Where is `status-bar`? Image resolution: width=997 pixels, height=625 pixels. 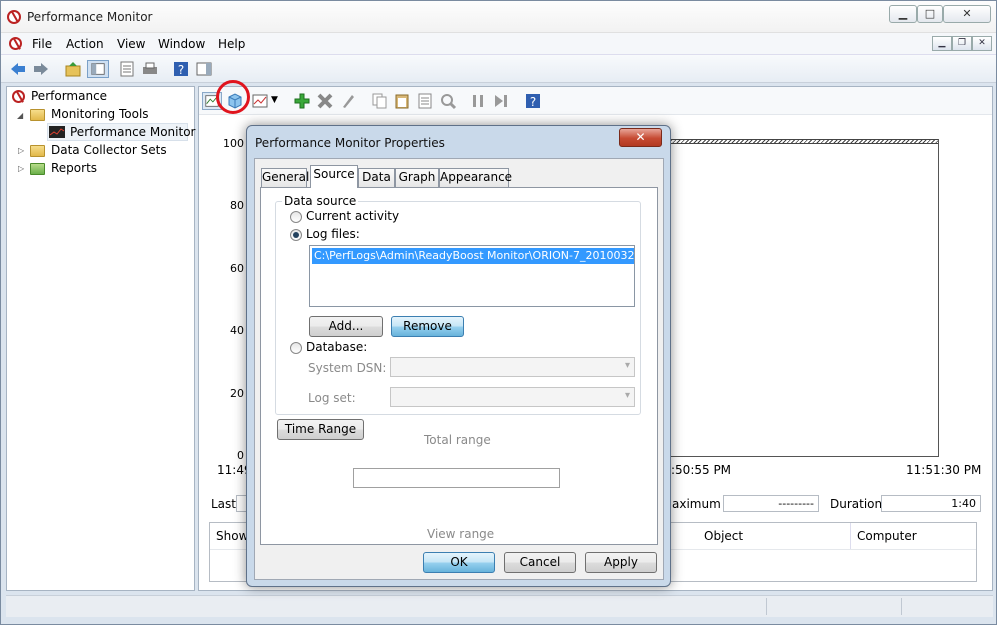 status-bar is located at coordinates (499, 606).